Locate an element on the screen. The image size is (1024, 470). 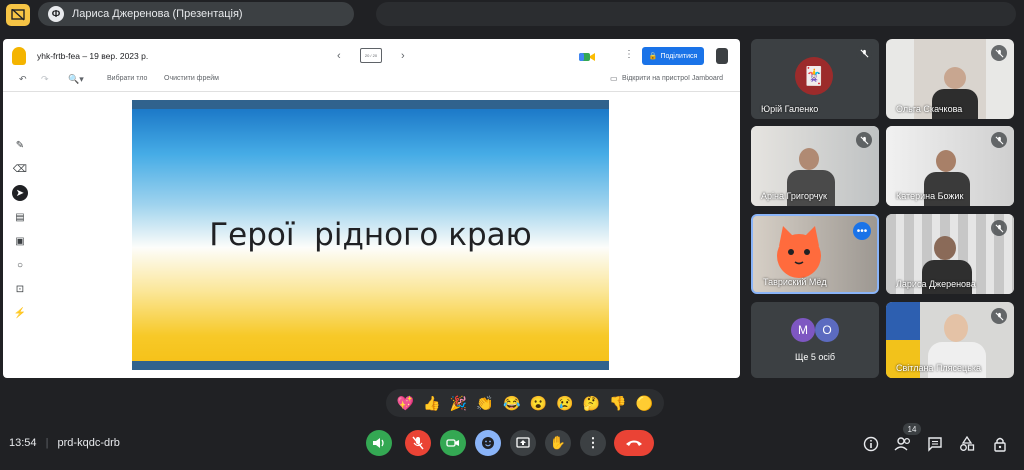
camera-icon is located at coordinates (452, 443).